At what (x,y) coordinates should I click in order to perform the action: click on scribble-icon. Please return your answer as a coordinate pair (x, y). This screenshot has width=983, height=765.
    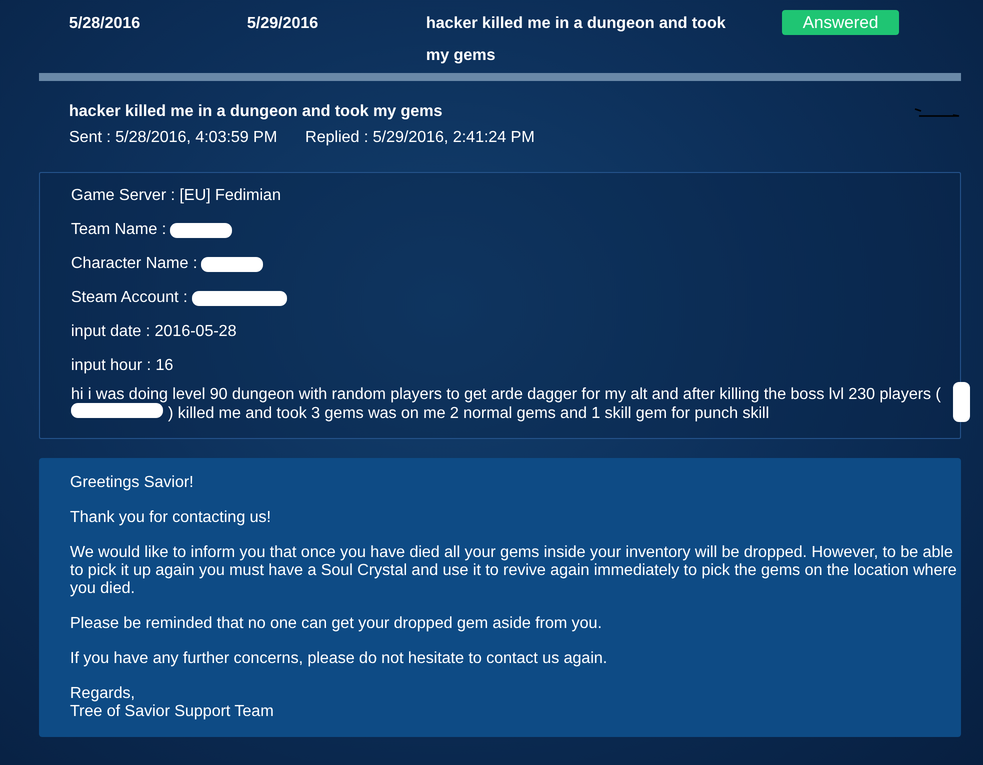
    Looking at the image, I should click on (937, 113).